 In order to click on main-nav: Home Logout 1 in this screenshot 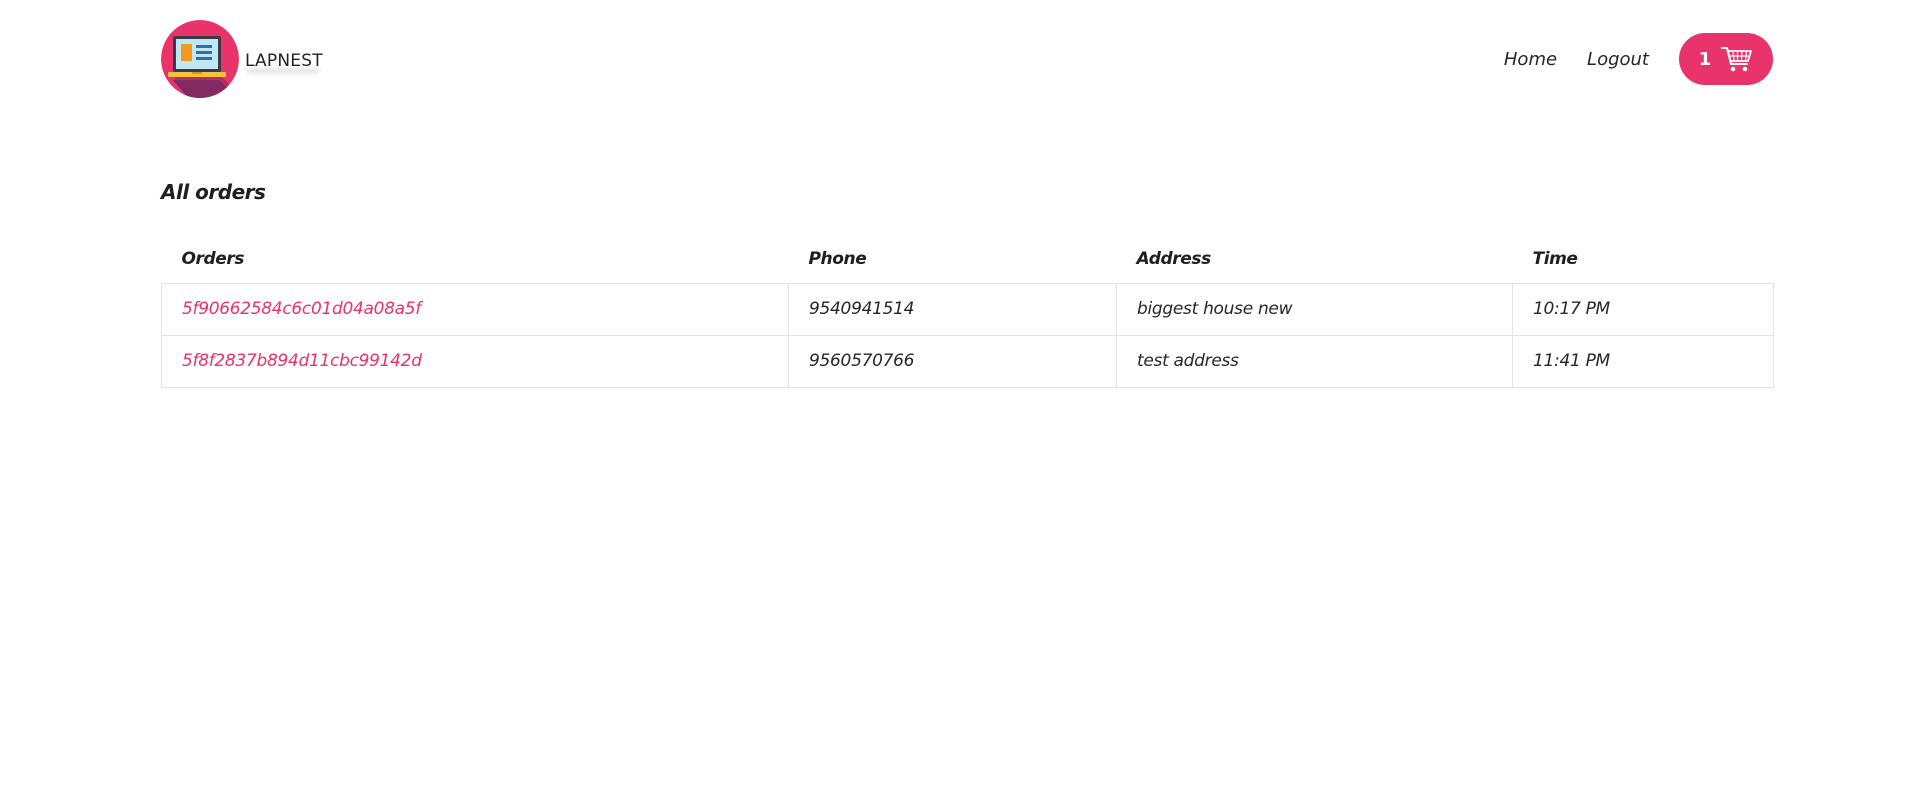, I will do `click(1638, 59)`.